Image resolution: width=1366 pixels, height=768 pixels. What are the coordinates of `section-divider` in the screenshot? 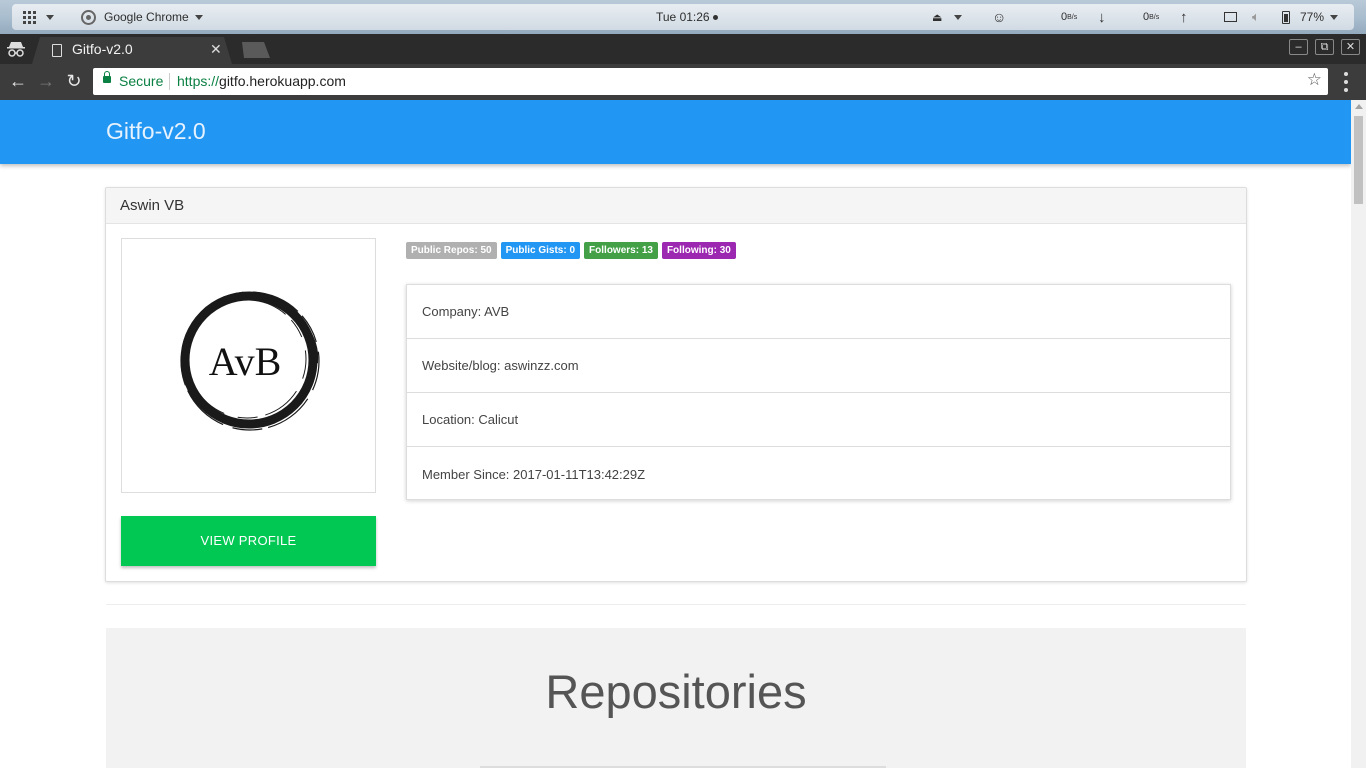 It's located at (676, 604).